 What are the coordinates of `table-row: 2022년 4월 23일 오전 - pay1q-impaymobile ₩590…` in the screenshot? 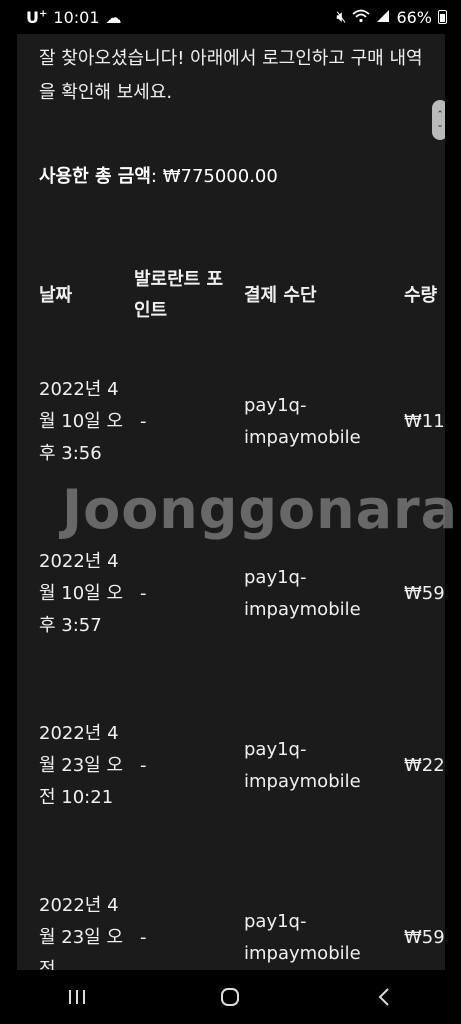 It's located at (242, 911).